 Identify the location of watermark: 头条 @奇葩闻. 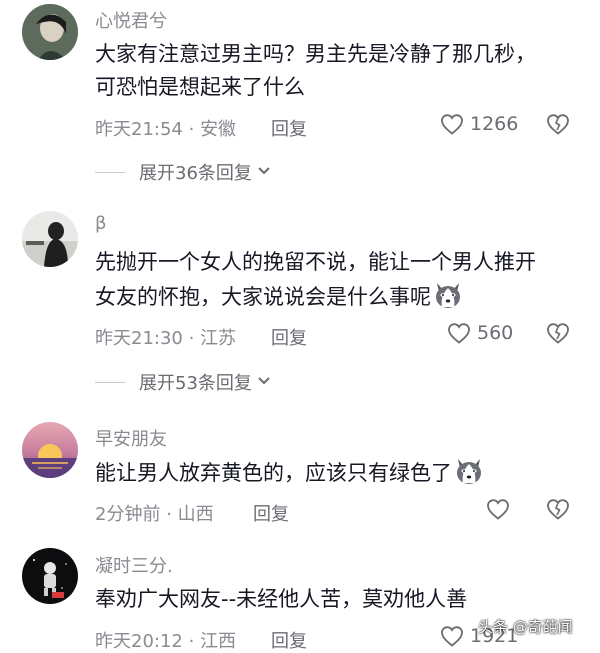
(525, 627).